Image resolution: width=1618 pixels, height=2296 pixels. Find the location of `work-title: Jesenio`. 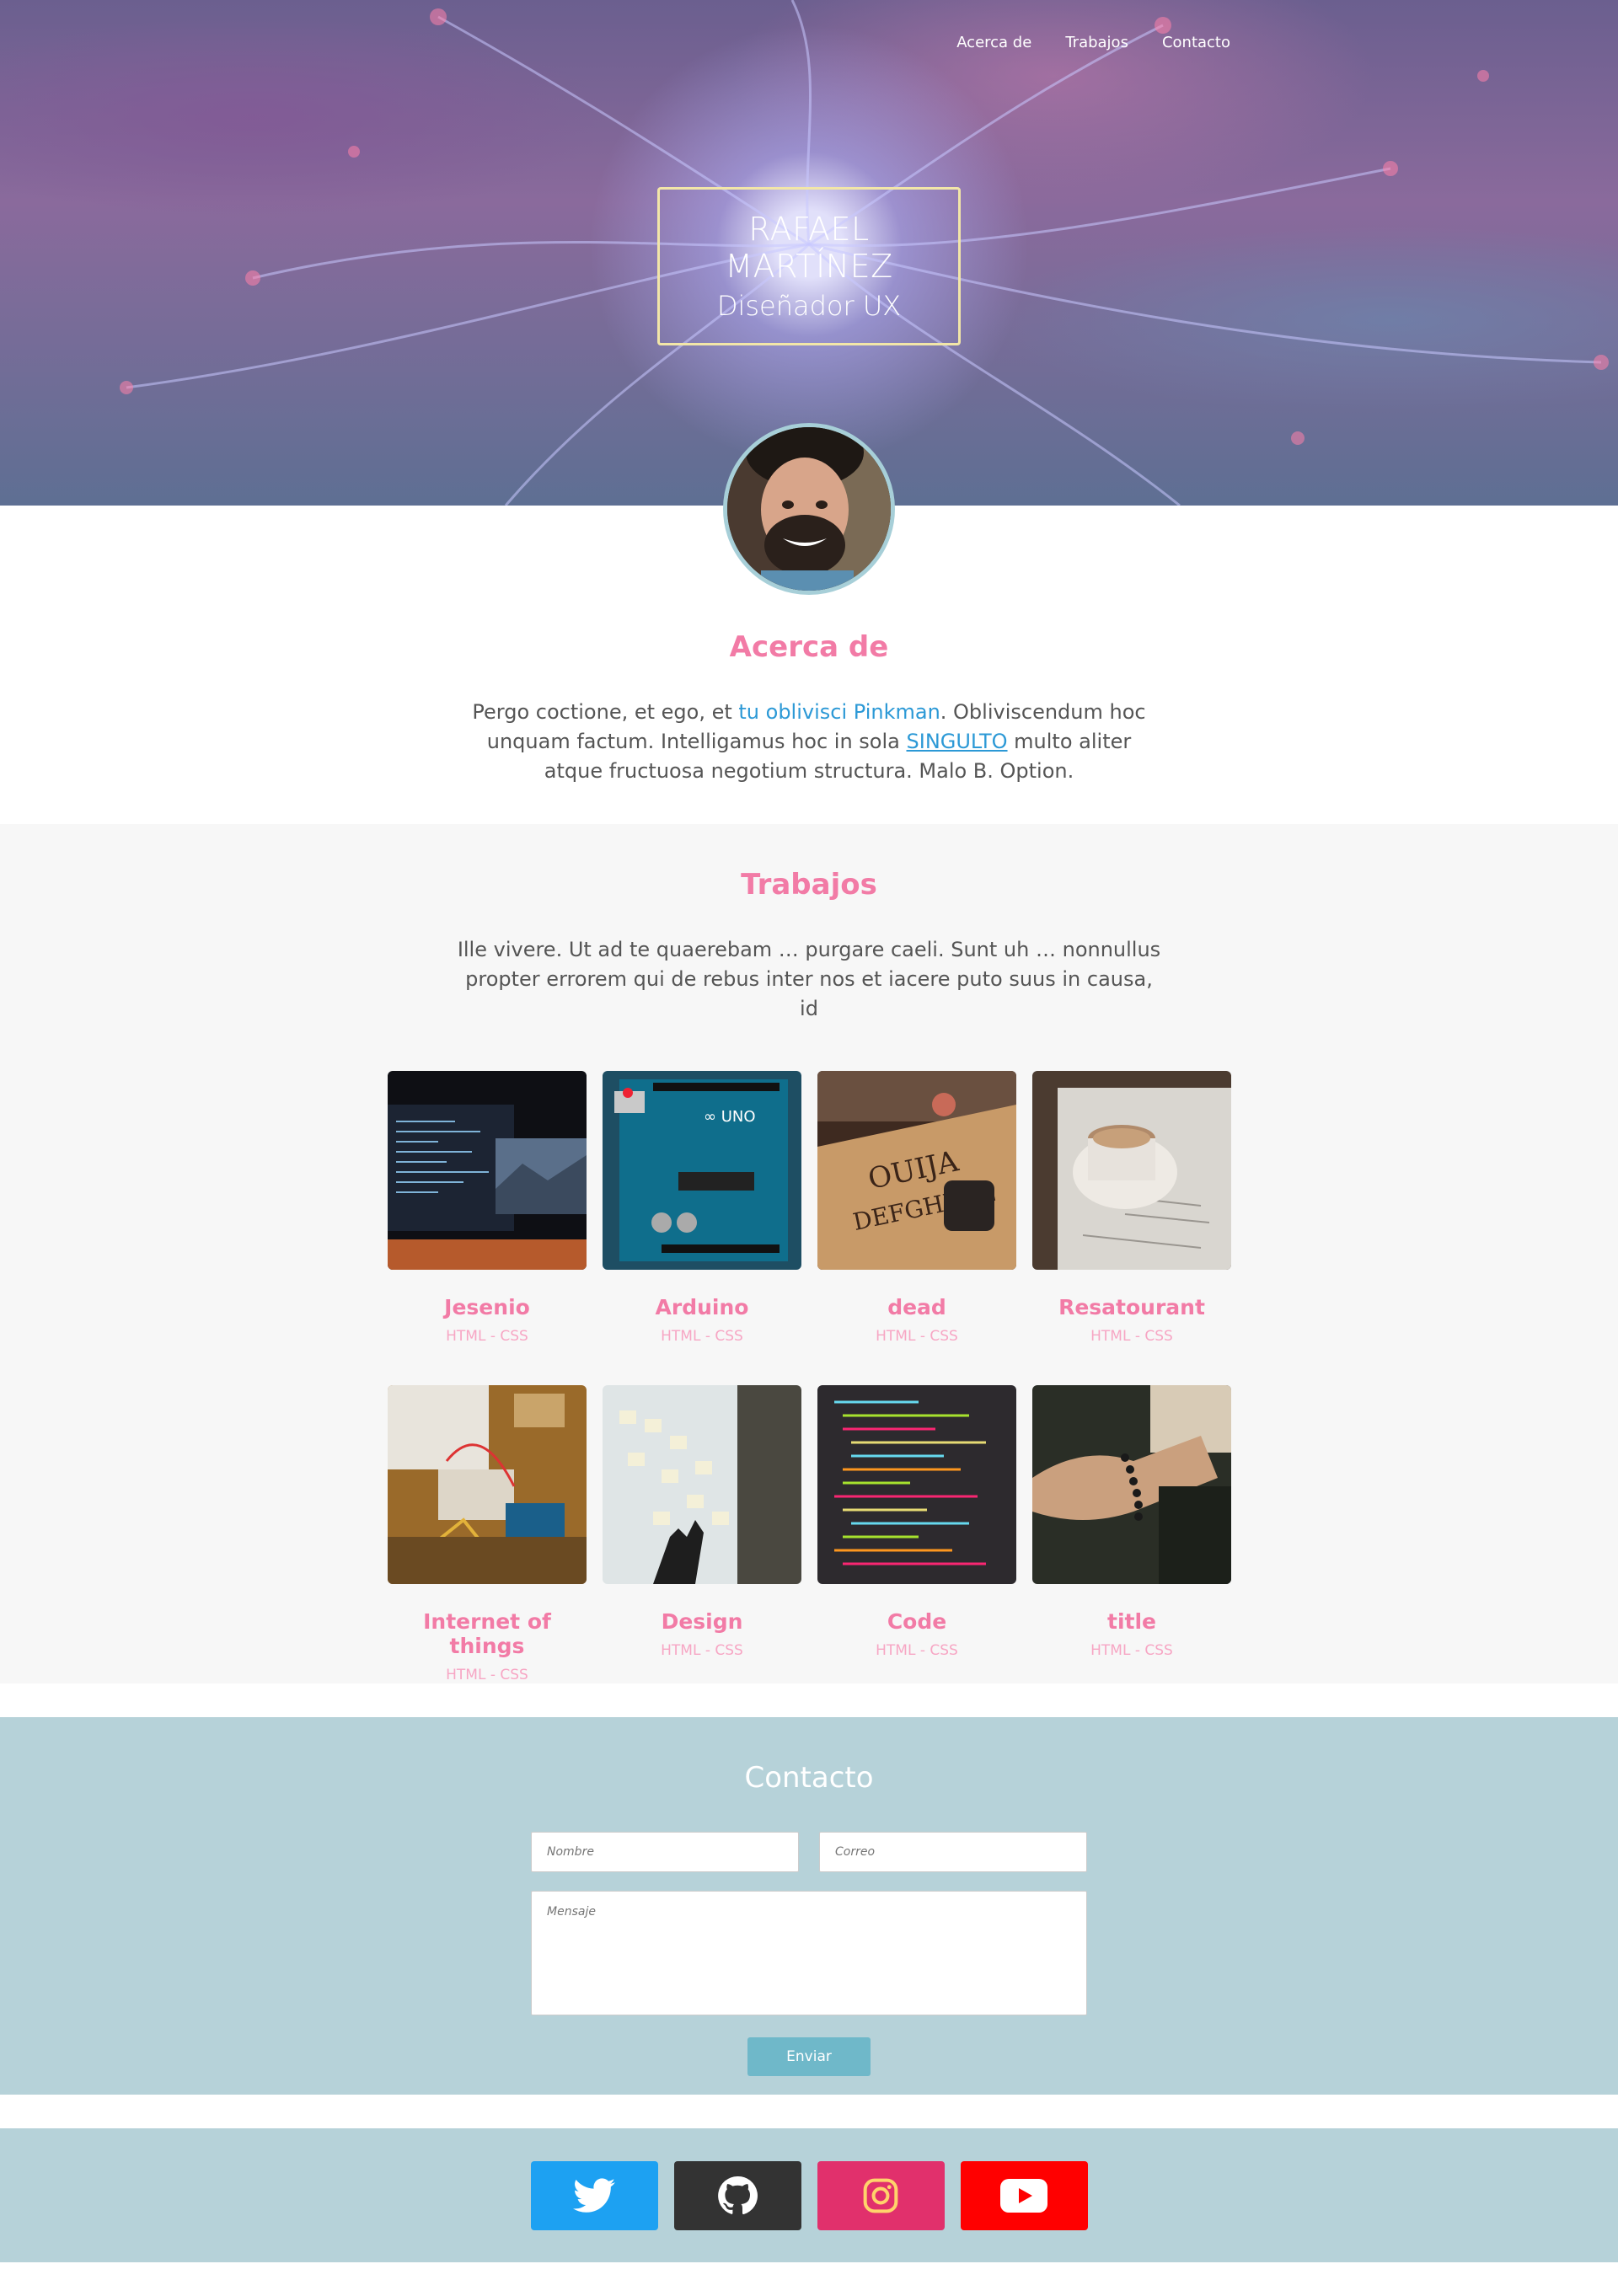

work-title: Jesenio is located at coordinates (487, 1307).